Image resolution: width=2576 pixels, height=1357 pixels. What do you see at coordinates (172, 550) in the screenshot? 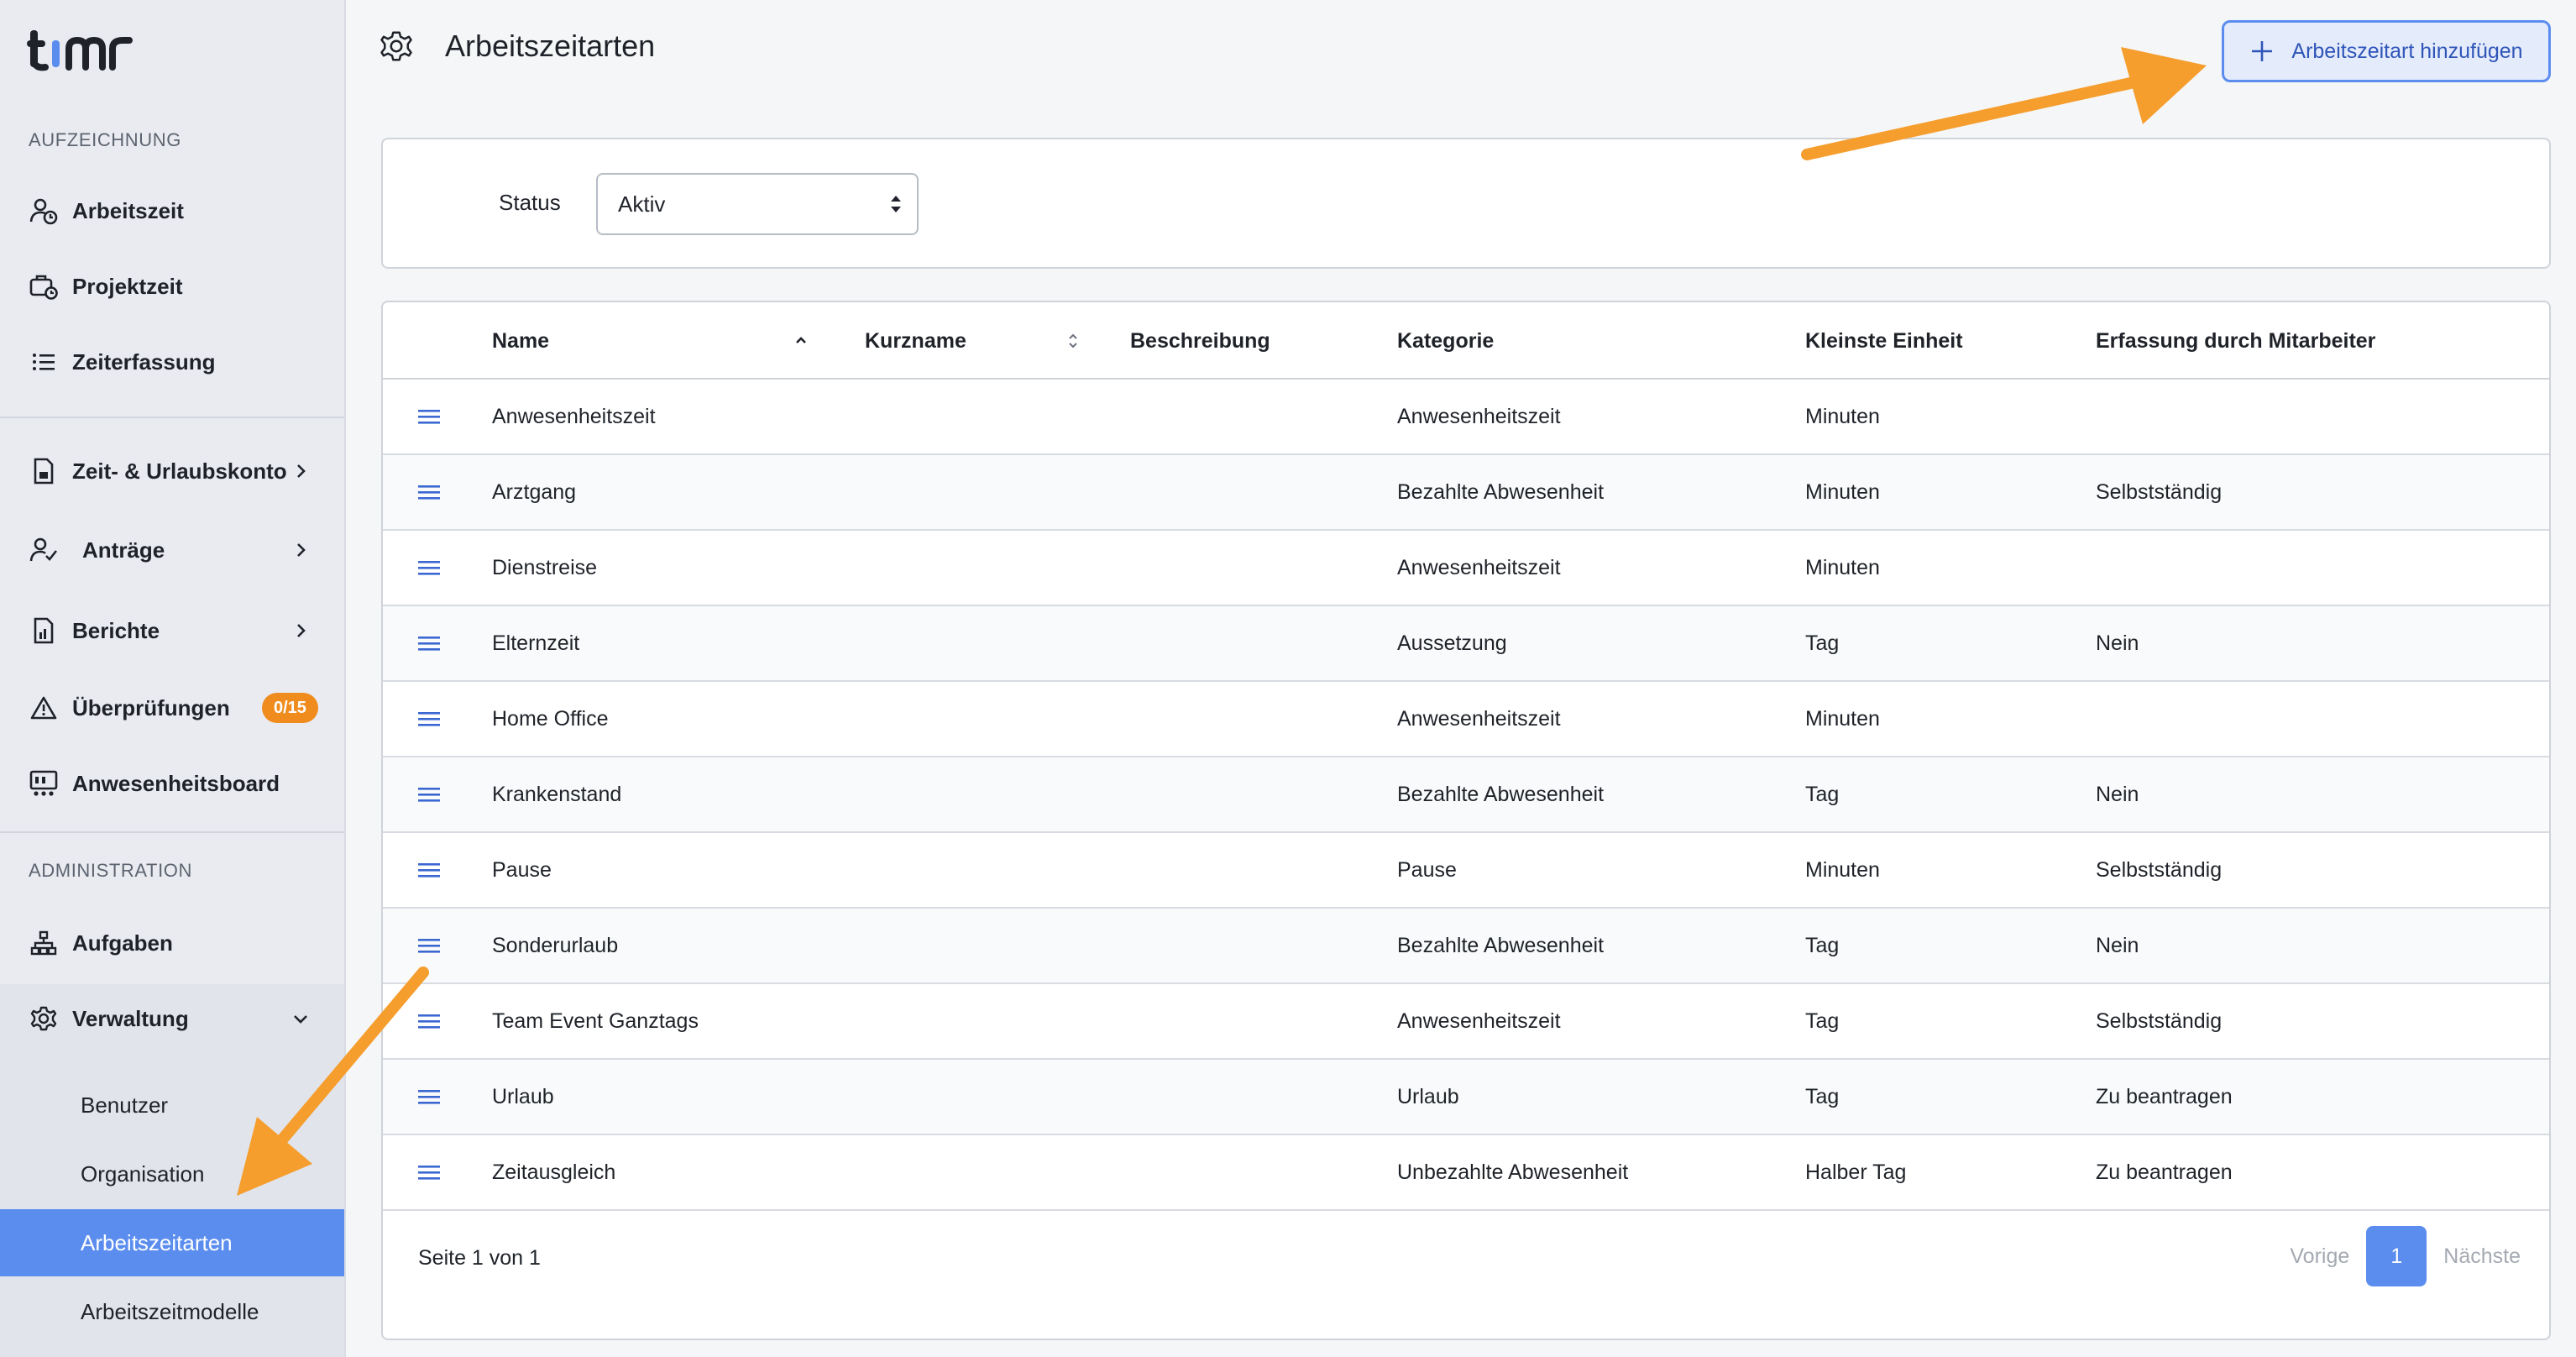
I see `sidebar-item-antraege: Anträge` at bounding box center [172, 550].